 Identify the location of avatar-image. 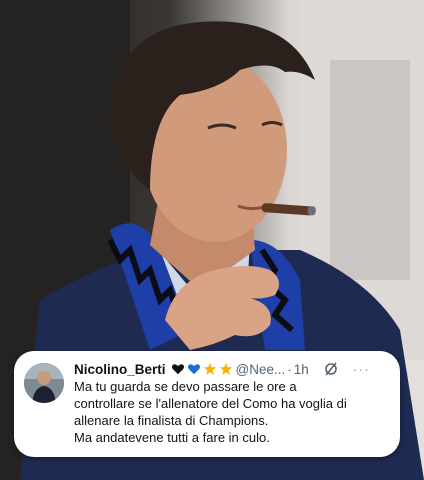
(44, 383).